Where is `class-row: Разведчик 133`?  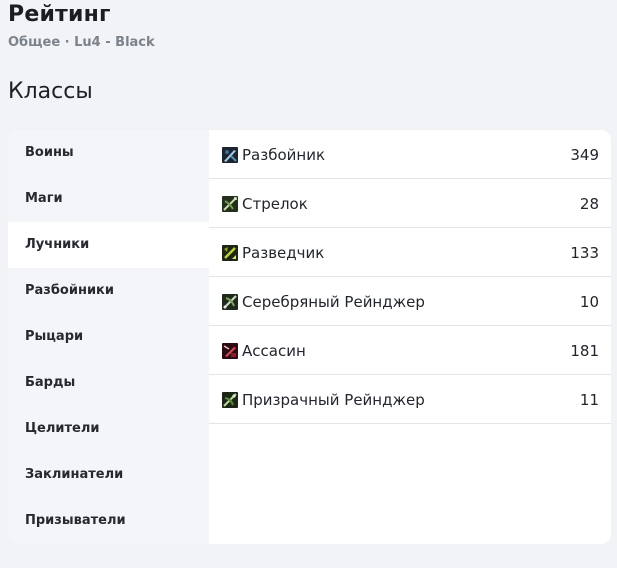 class-row: Разведчик 133 is located at coordinates (410, 252).